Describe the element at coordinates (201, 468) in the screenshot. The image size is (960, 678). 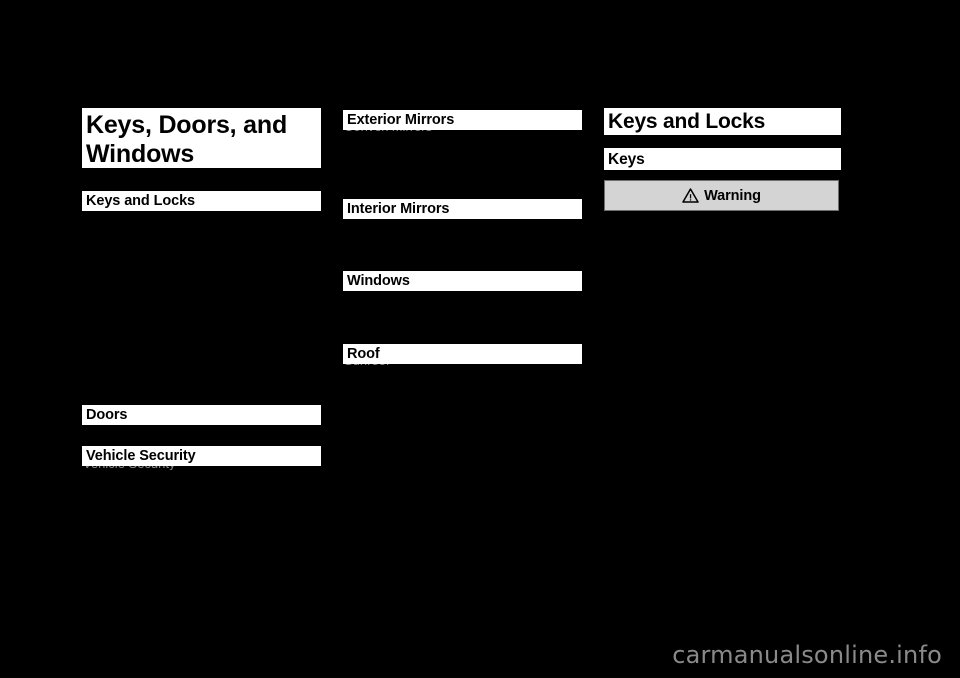
I see `clipped-entry-vehicle-security: Vehicle Security` at that location.